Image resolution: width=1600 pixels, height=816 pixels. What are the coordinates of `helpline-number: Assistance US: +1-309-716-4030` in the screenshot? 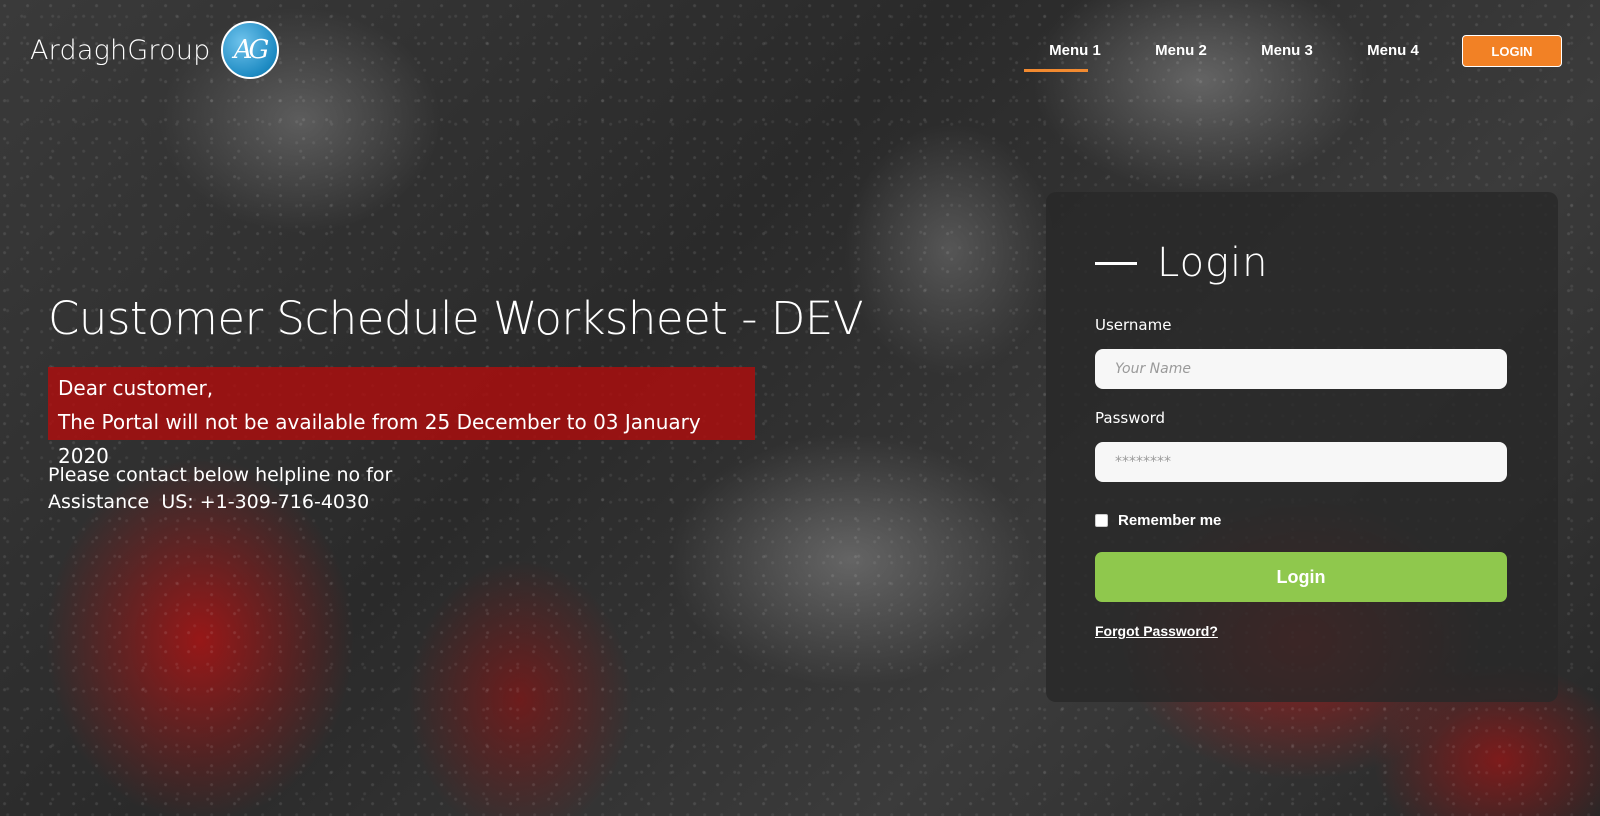 It's located at (209, 502).